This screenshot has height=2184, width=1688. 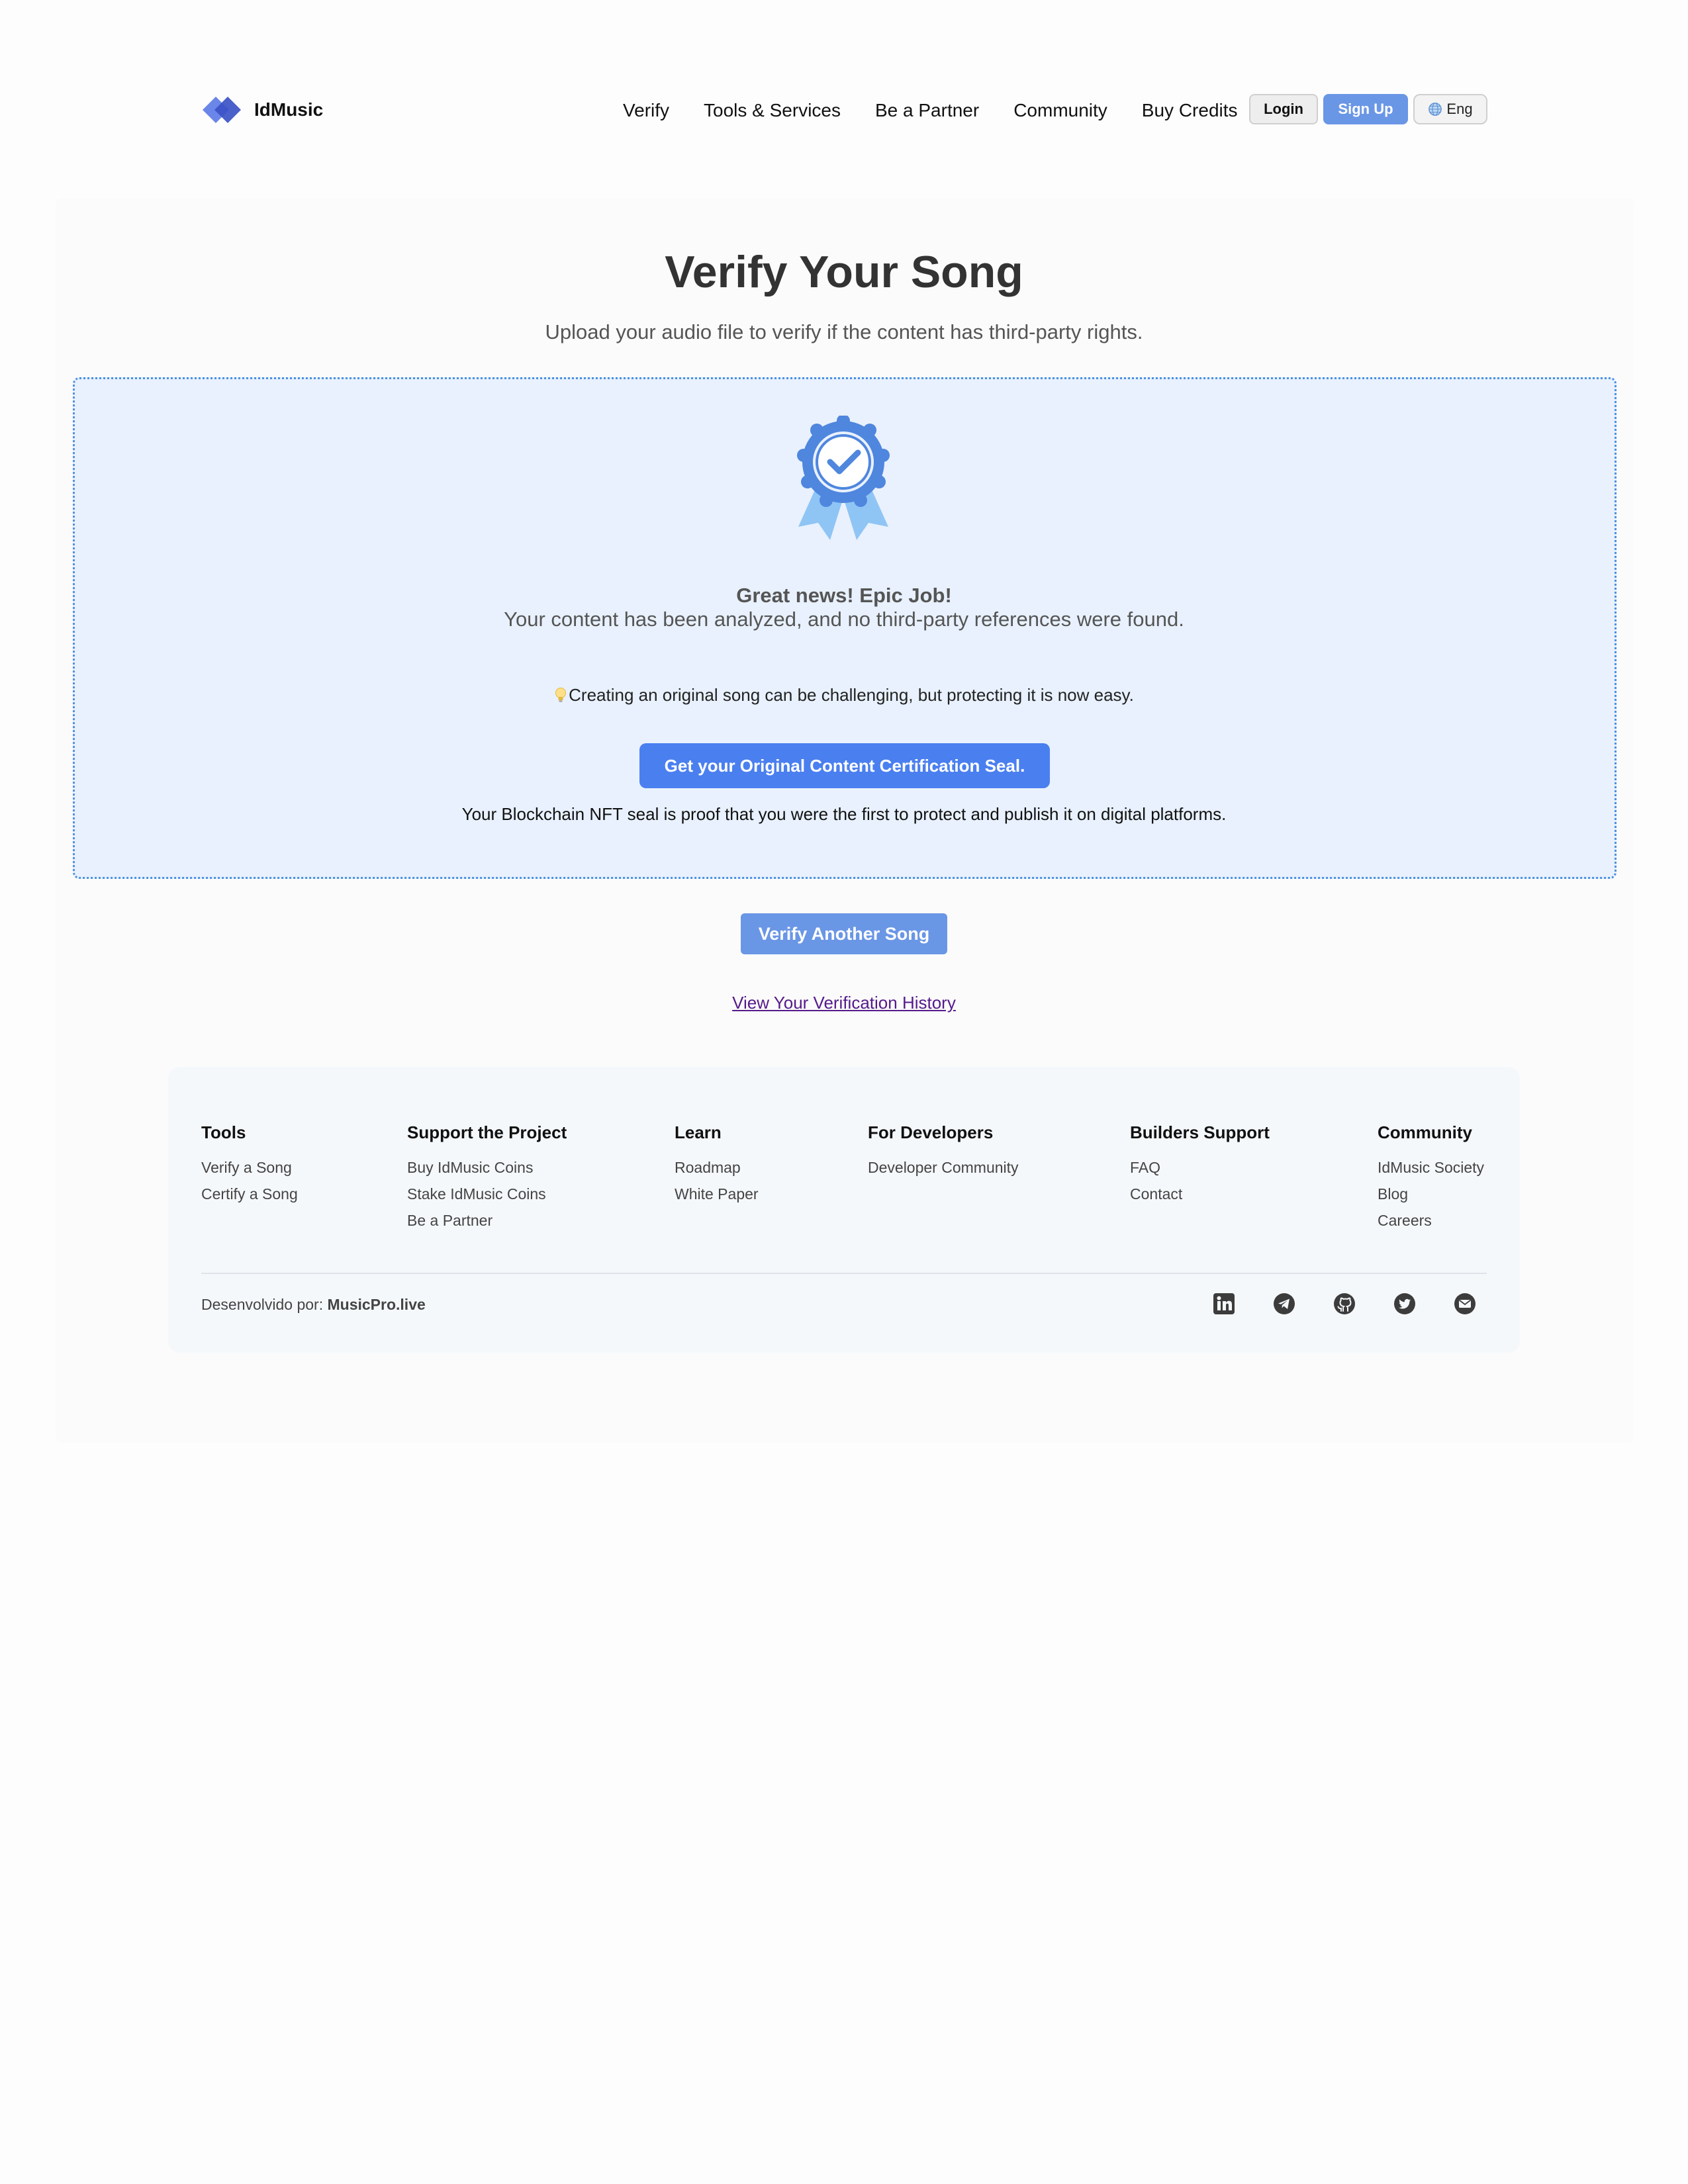 I want to click on email-icon, so click(x=1465, y=1304).